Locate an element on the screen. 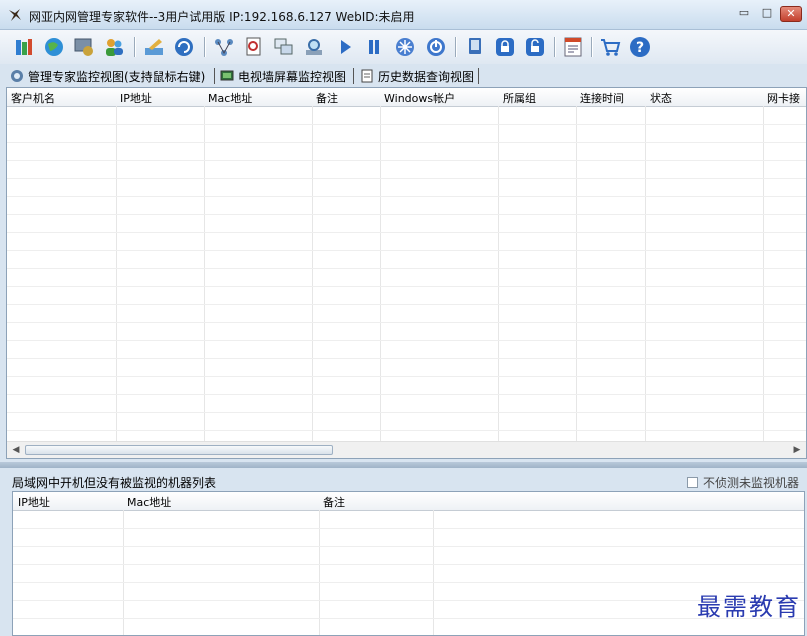 The image size is (807, 636). column-header: Windows帐户 is located at coordinates (419, 98).